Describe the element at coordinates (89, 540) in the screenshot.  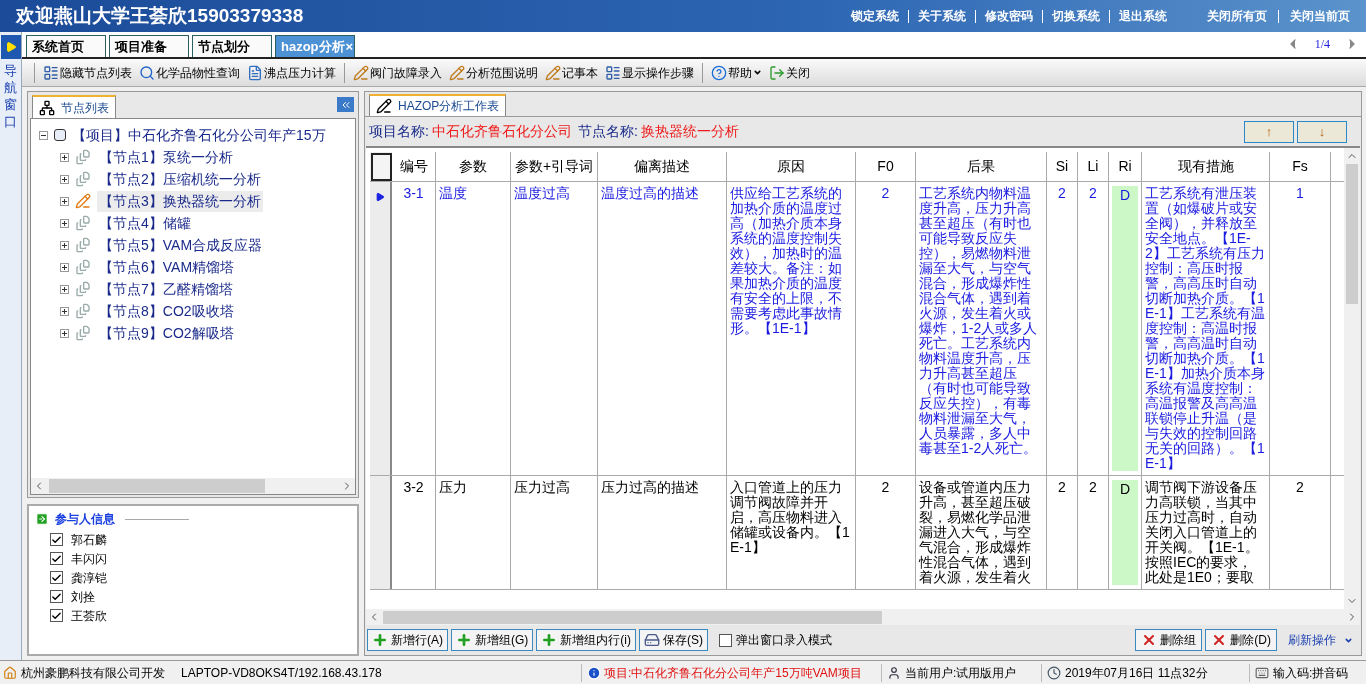
I see `participant-name: 郭石麟` at that location.